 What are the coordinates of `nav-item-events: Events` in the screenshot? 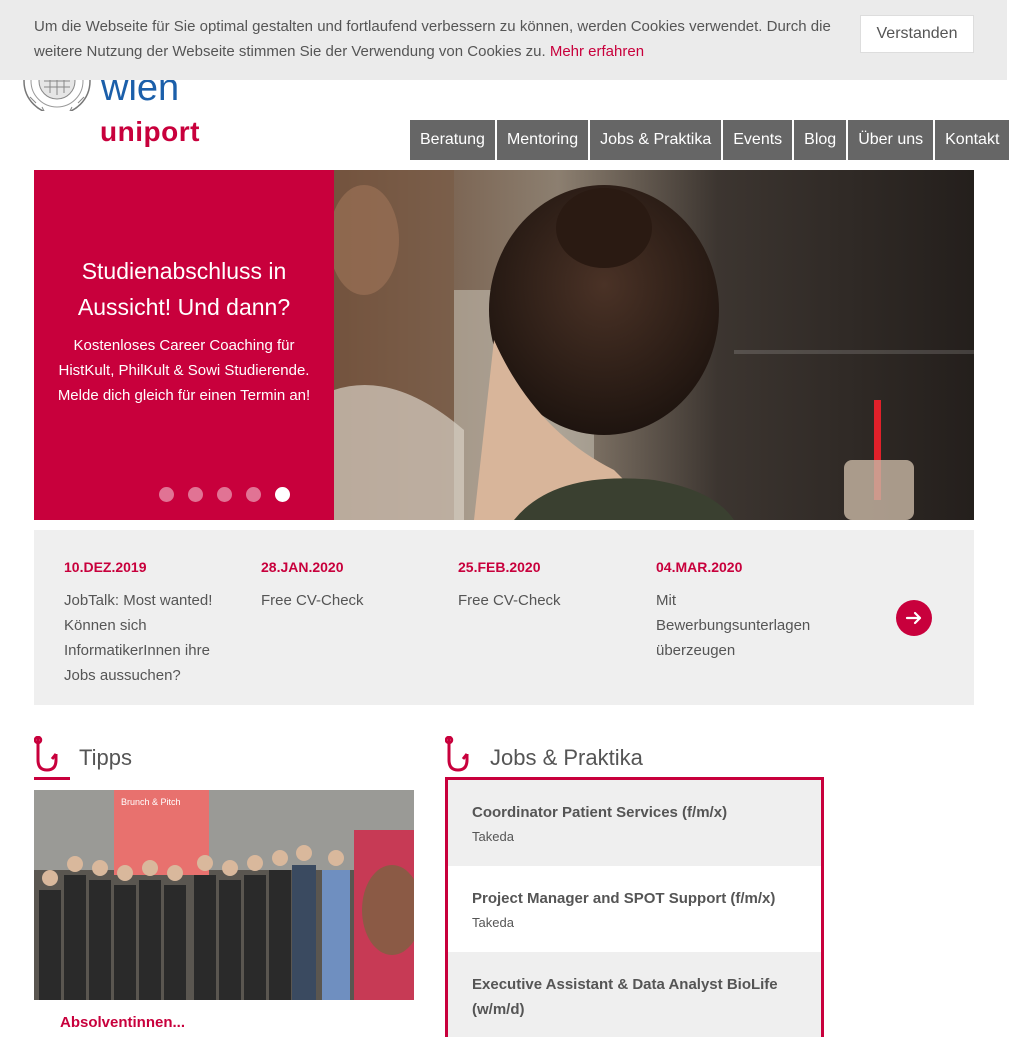 It's located at (758, 140).